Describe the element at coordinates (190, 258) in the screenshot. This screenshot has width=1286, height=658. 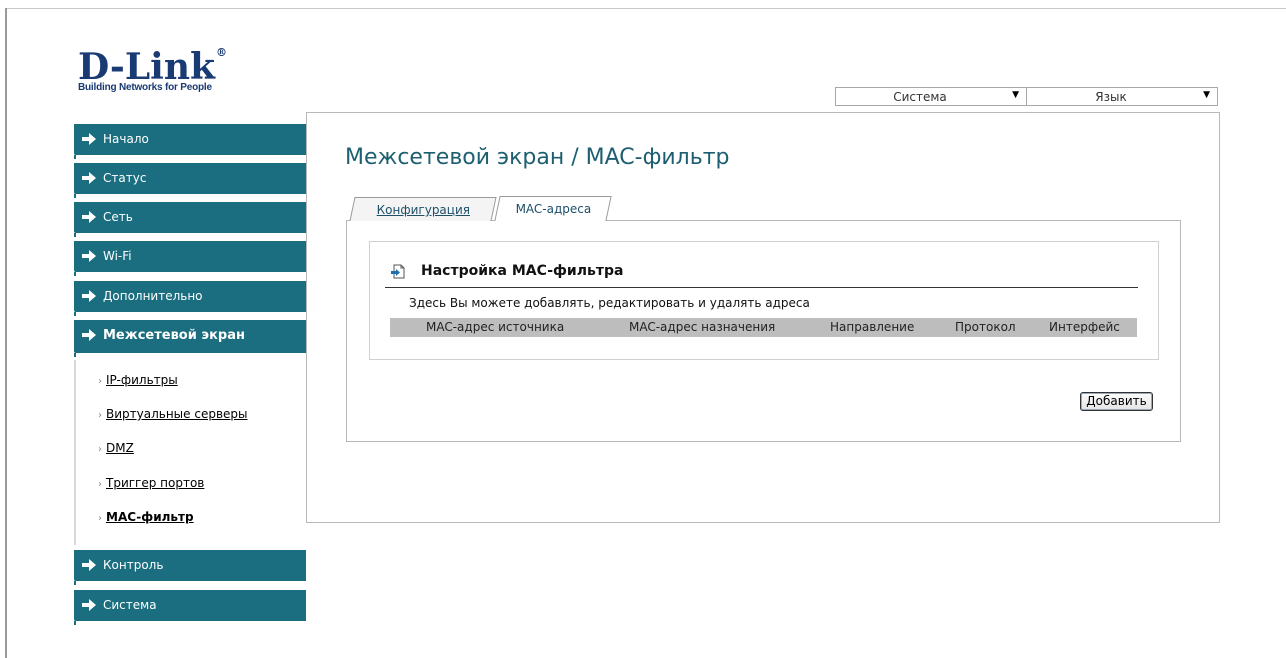
I see `sidebar-item-wifi: Wi-Fi` at that location.